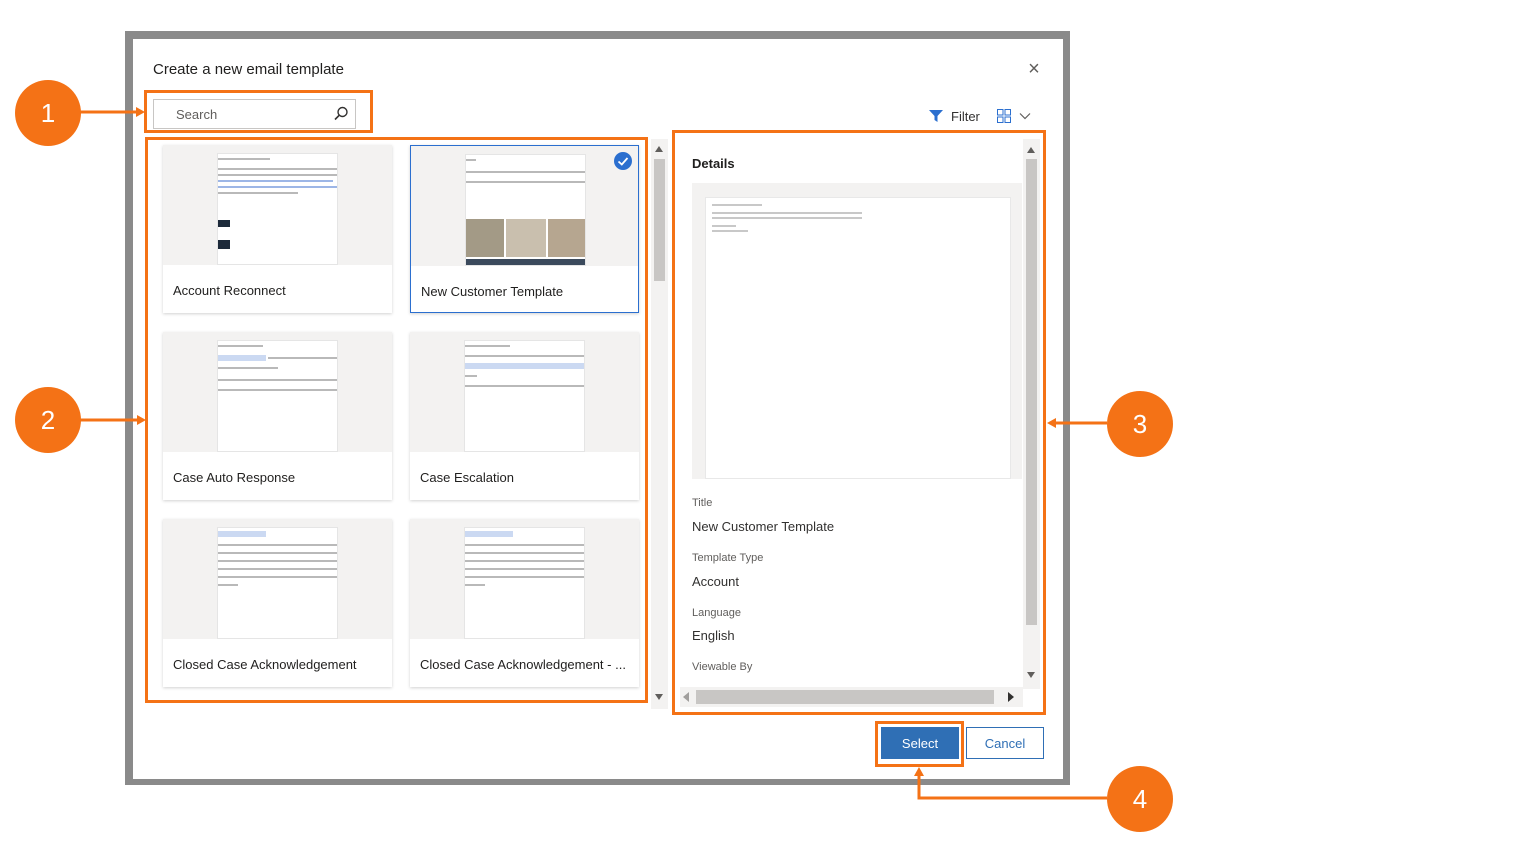 The width and height of the screenshot is (1534, 841). Describe the element at coordinates (659, 149) in the screenshot. I see `scroll-up-icon` at that location.